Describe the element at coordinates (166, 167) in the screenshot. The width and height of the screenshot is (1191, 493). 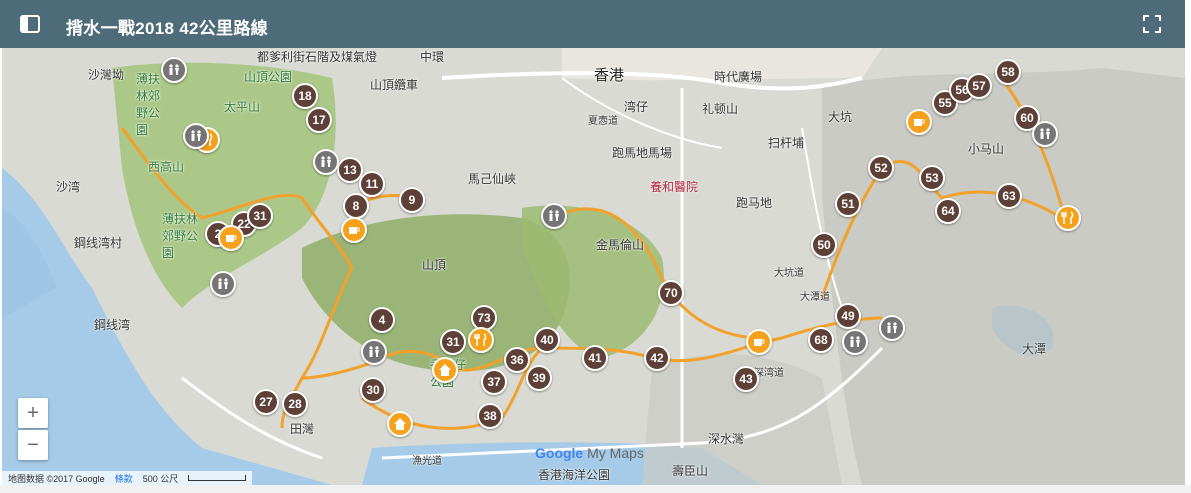
I see `place-label: 西高山` at that location.